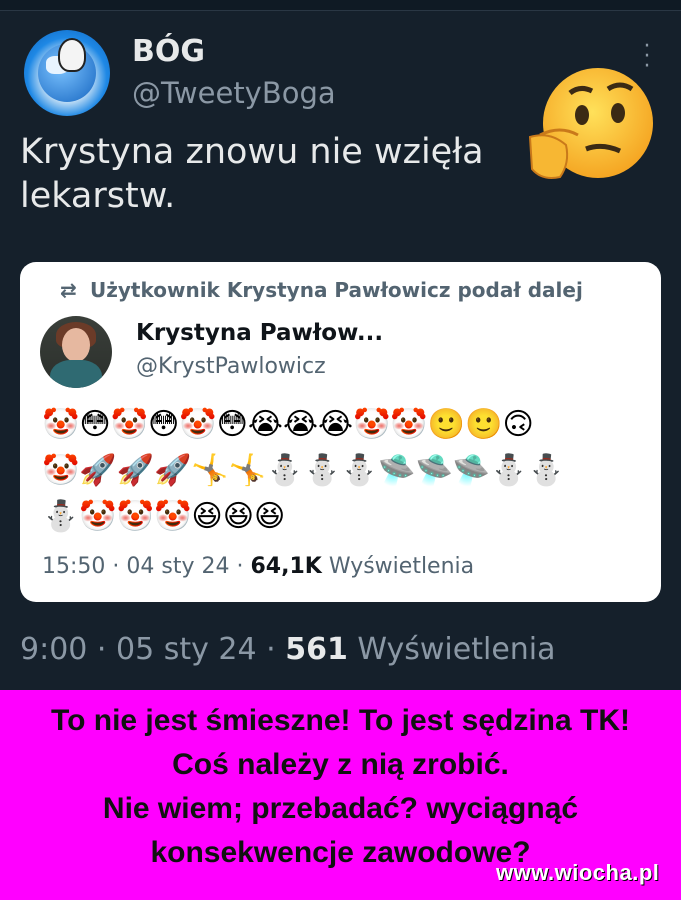 This screenshot has height=900, width=681. Describe the element at coordinates (164, 516) in the screenshot. I see `emoji-row: ⛄🤡🤡🤡😆😆😆` at that location.